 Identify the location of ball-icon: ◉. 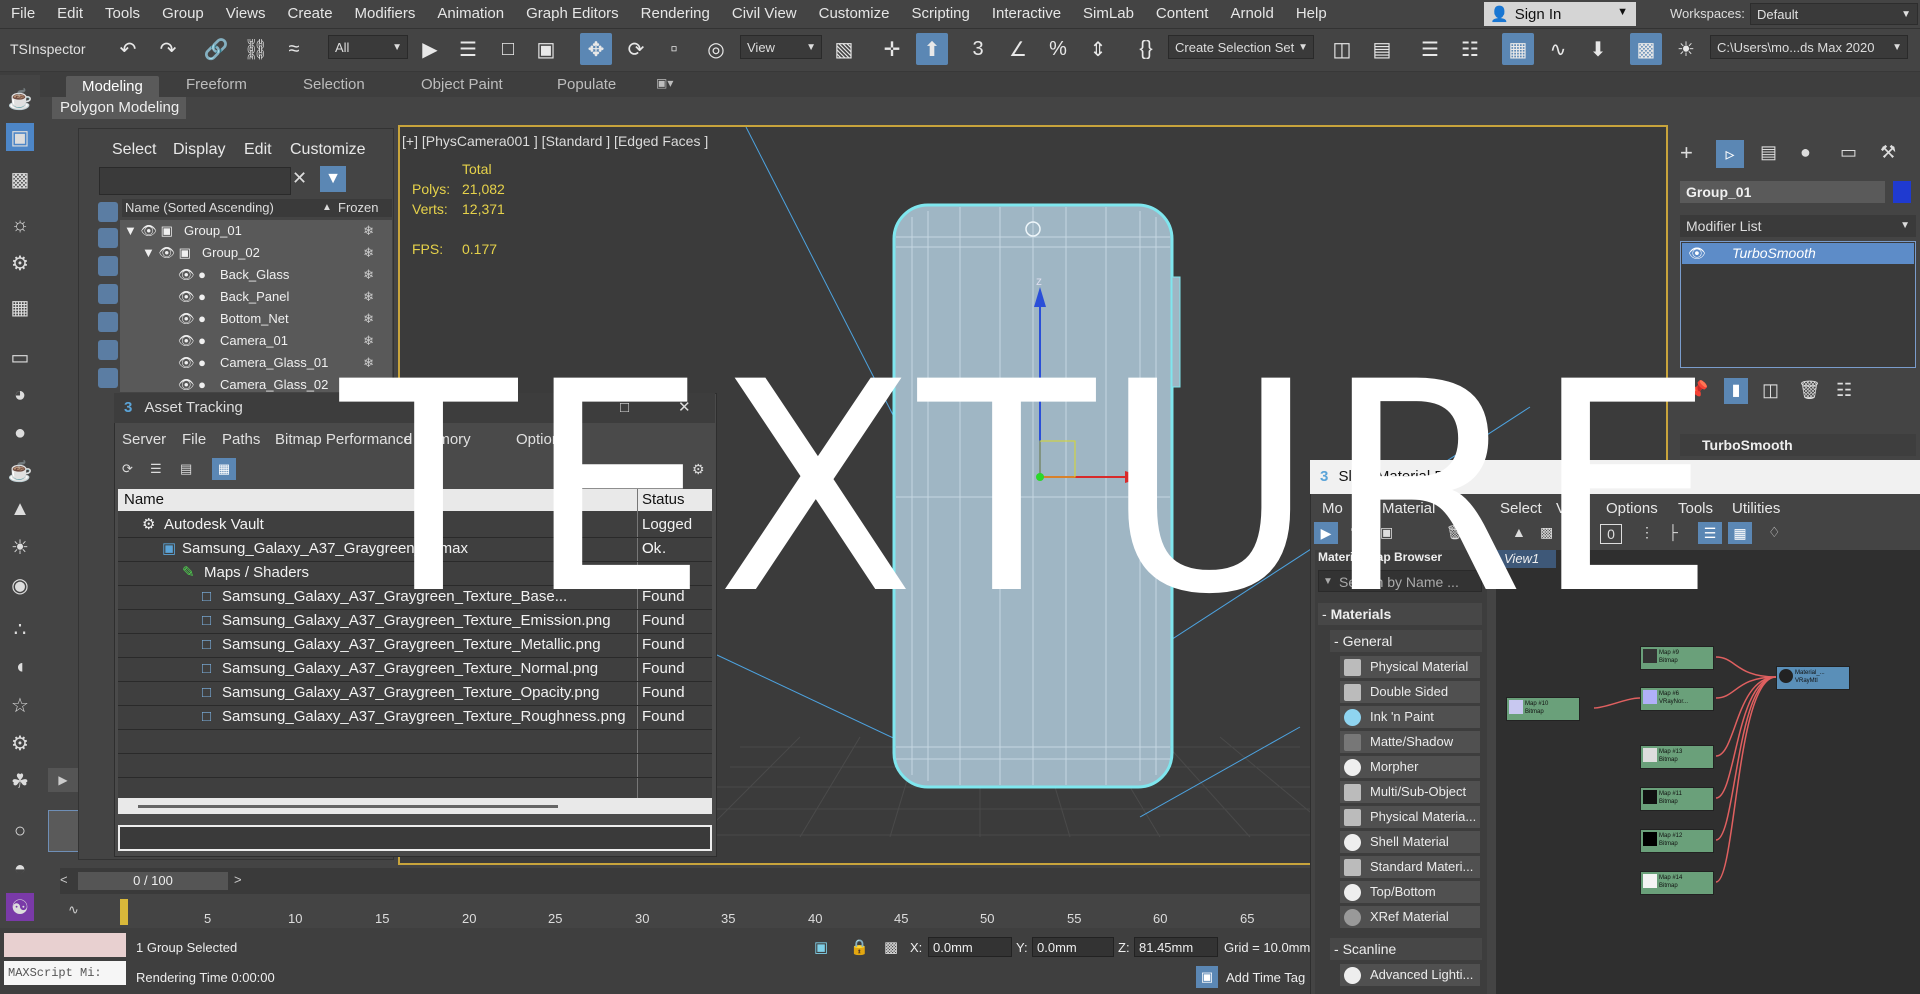
(20, 585).